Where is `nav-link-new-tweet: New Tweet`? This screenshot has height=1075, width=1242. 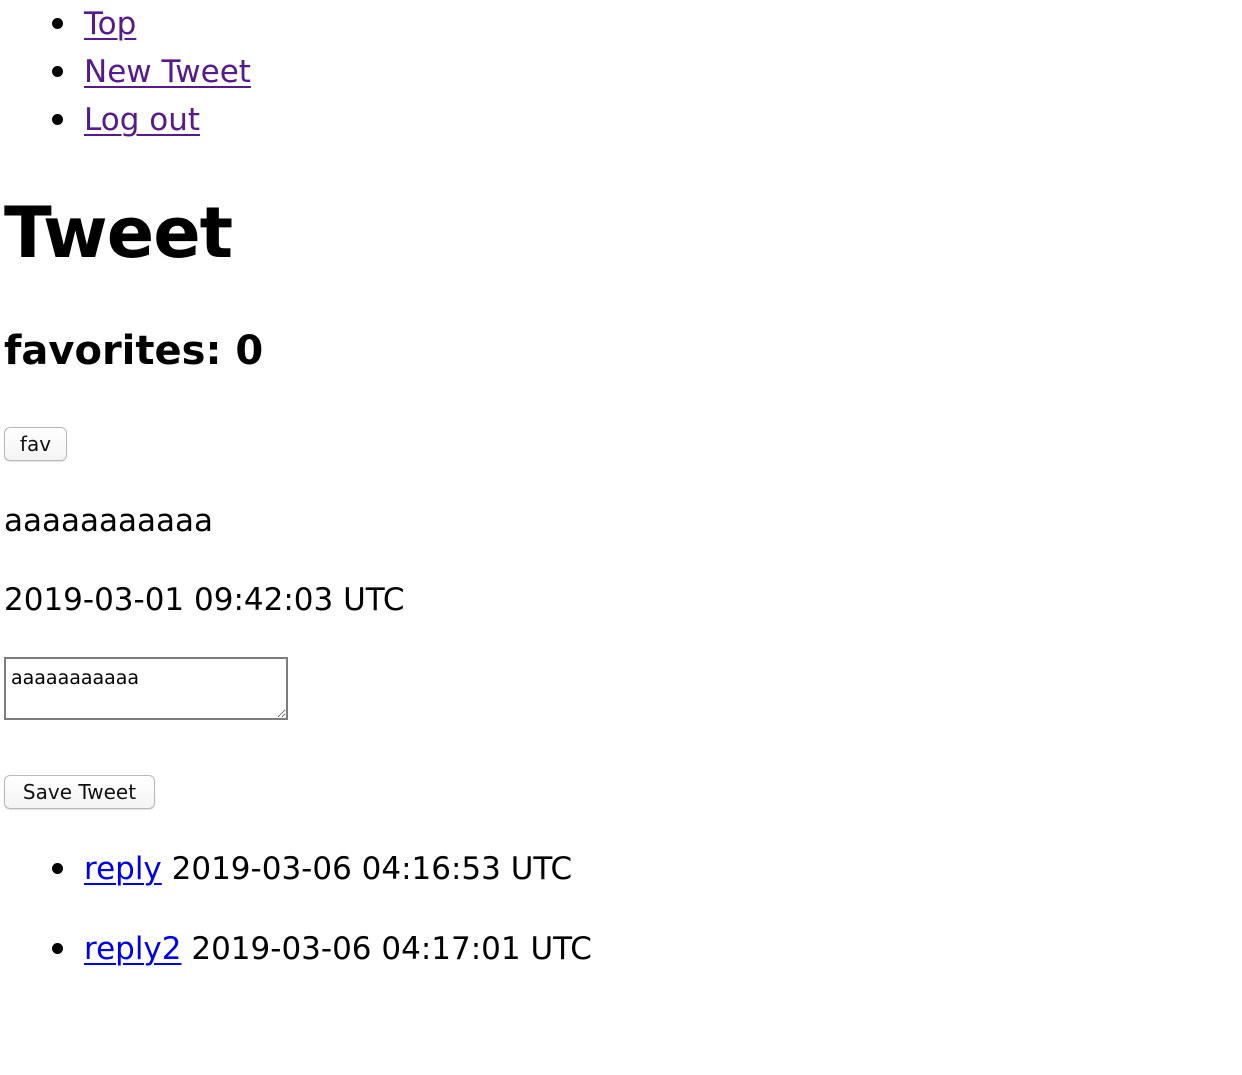 nav-link-new-tweet: New Tweet is located at coordinates (167, 72).